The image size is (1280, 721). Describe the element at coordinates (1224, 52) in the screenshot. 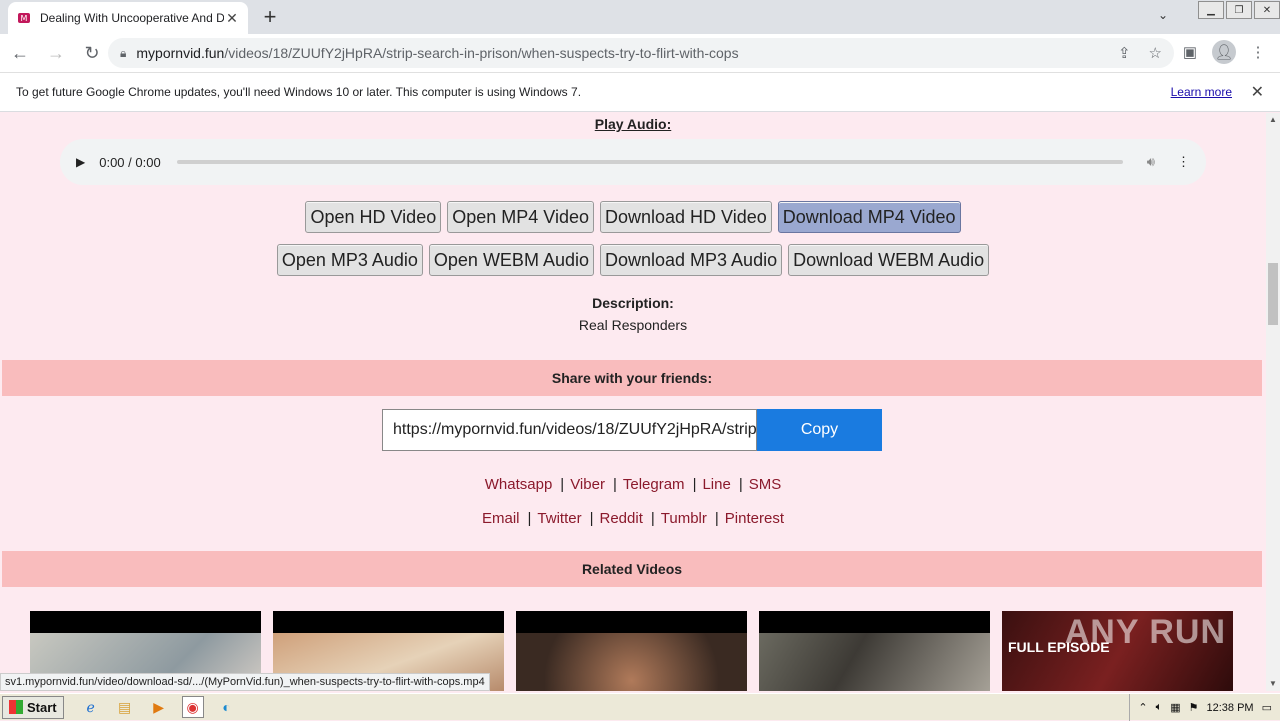

I see `profile-avatar-icon: 👤︎` at that location.